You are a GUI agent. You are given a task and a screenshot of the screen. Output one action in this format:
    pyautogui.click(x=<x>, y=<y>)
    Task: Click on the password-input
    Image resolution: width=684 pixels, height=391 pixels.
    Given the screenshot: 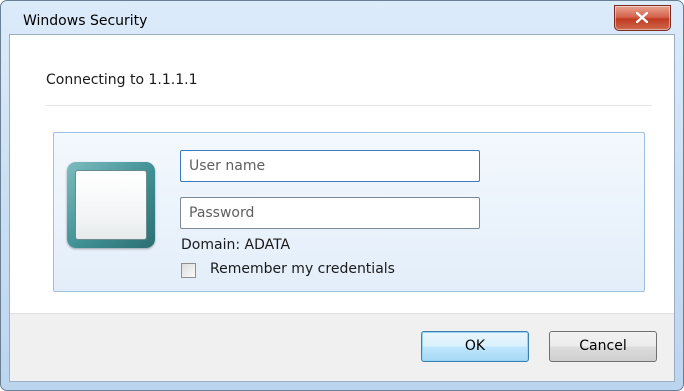 What is the action you would take?
    pyautogui.click(x=330, y=213)
    